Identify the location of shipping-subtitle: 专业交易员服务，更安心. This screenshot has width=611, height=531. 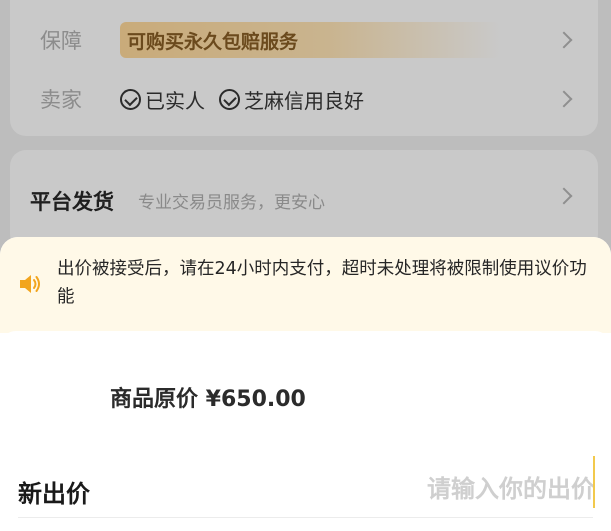
(231, 203).